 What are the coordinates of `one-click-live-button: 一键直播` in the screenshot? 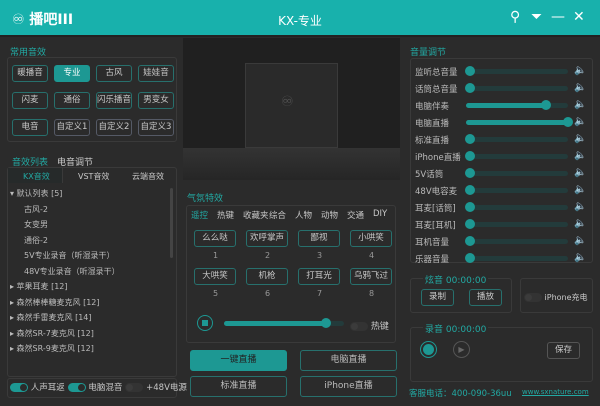 It's located at (238, 360).